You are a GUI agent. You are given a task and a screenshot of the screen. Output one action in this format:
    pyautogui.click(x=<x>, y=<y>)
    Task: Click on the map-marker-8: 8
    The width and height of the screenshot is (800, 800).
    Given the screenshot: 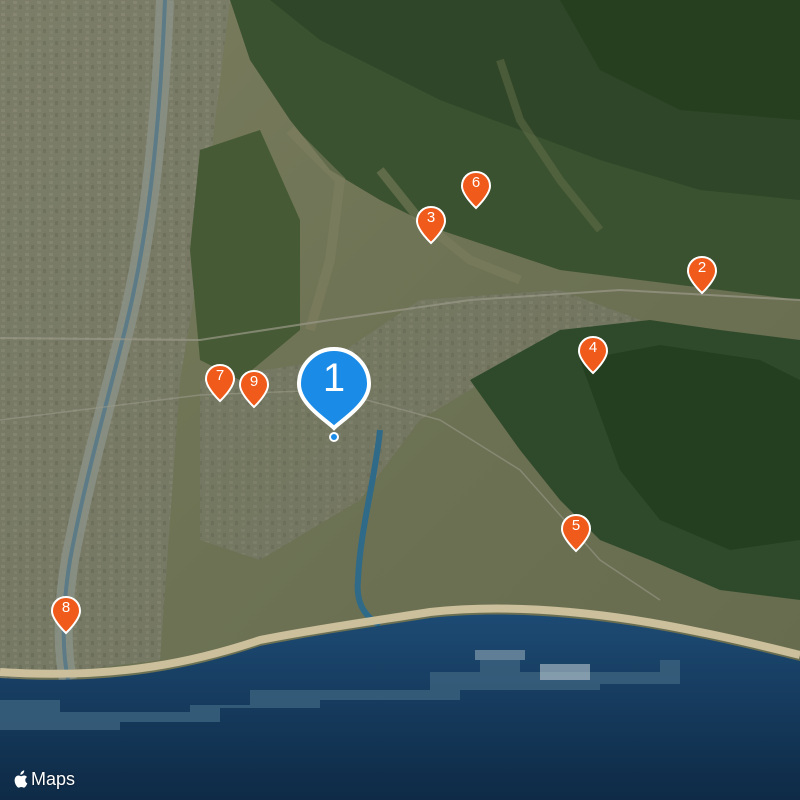 What is the action you would take?
    pyautogui.click(x=66, y=615)
    